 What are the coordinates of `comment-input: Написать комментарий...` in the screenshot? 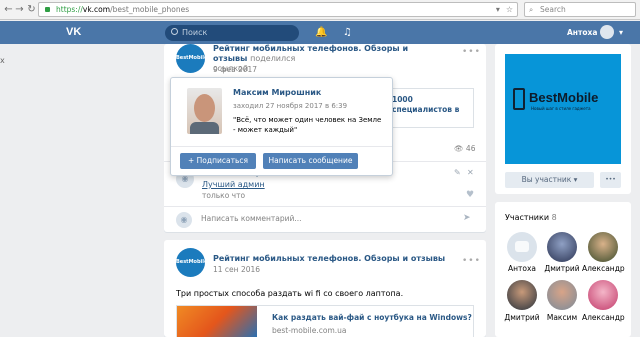 It's located at (251, 219).